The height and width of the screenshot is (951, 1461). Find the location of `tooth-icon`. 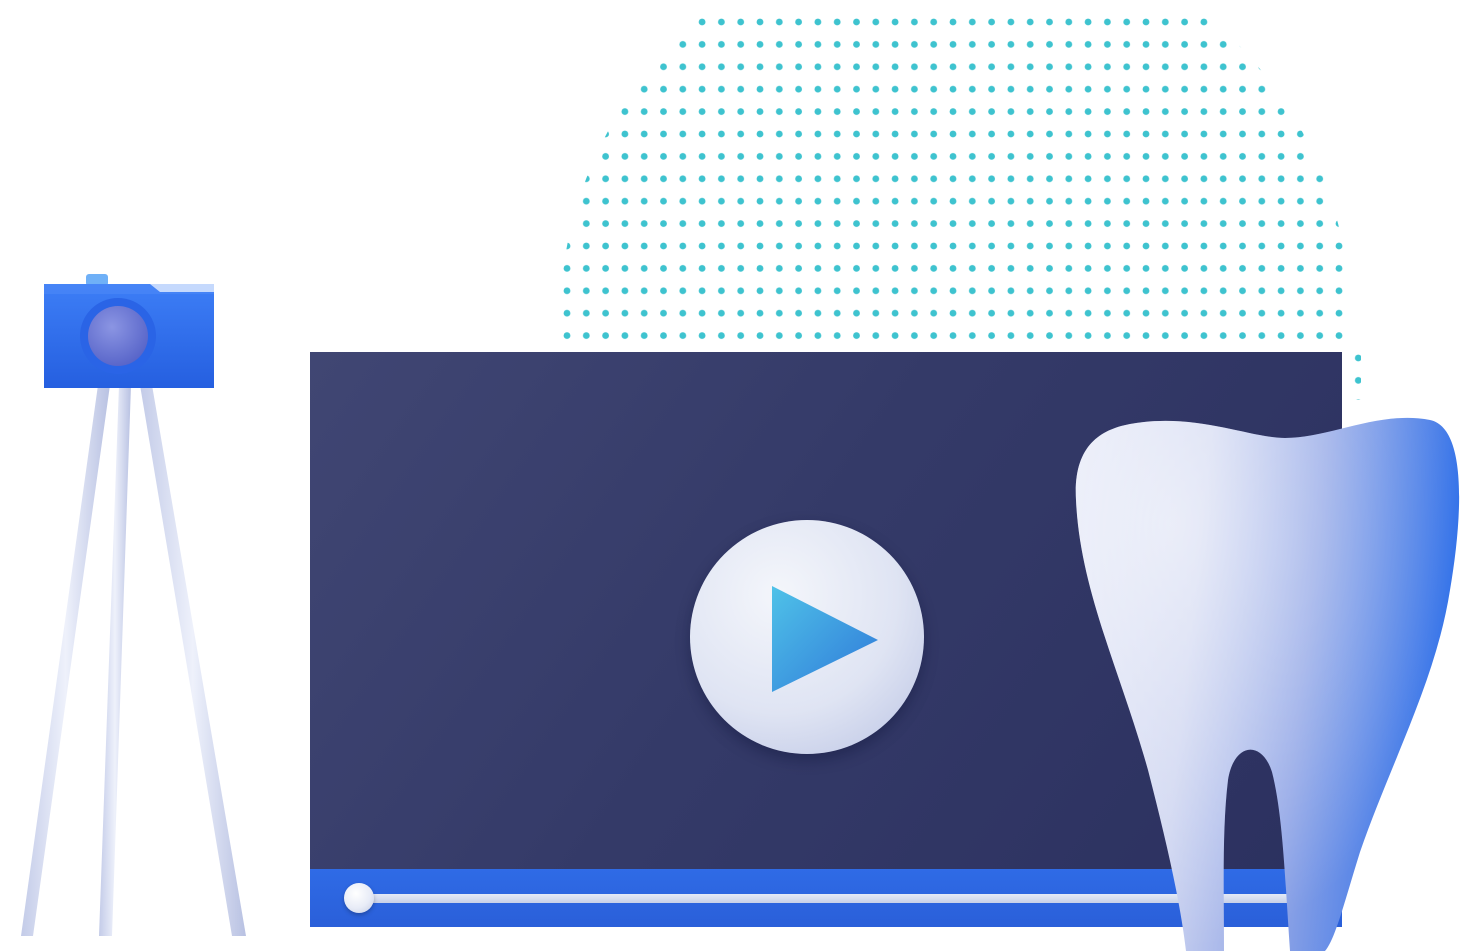

tooth-icon is located at coordinates (1267, 684).